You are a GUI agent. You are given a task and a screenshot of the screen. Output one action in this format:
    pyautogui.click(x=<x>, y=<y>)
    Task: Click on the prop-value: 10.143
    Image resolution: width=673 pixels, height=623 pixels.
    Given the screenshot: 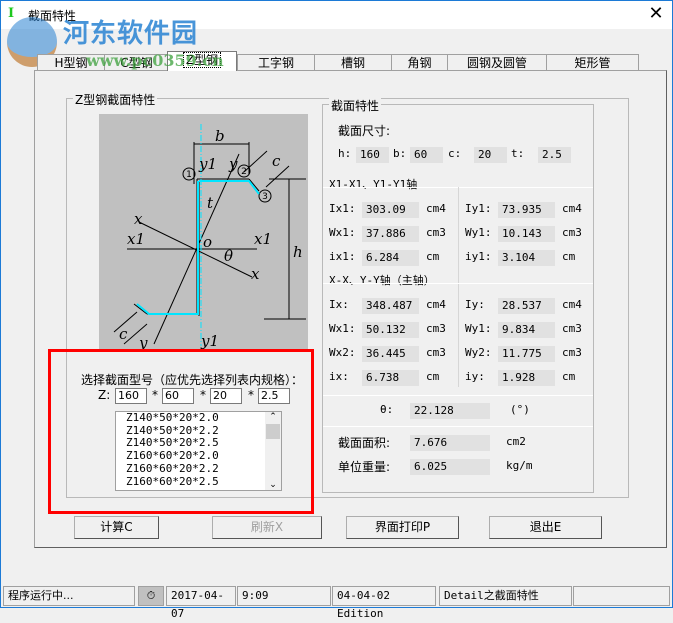 What is the action you would take?
    pyautogui.click(x=526, y=234)
    